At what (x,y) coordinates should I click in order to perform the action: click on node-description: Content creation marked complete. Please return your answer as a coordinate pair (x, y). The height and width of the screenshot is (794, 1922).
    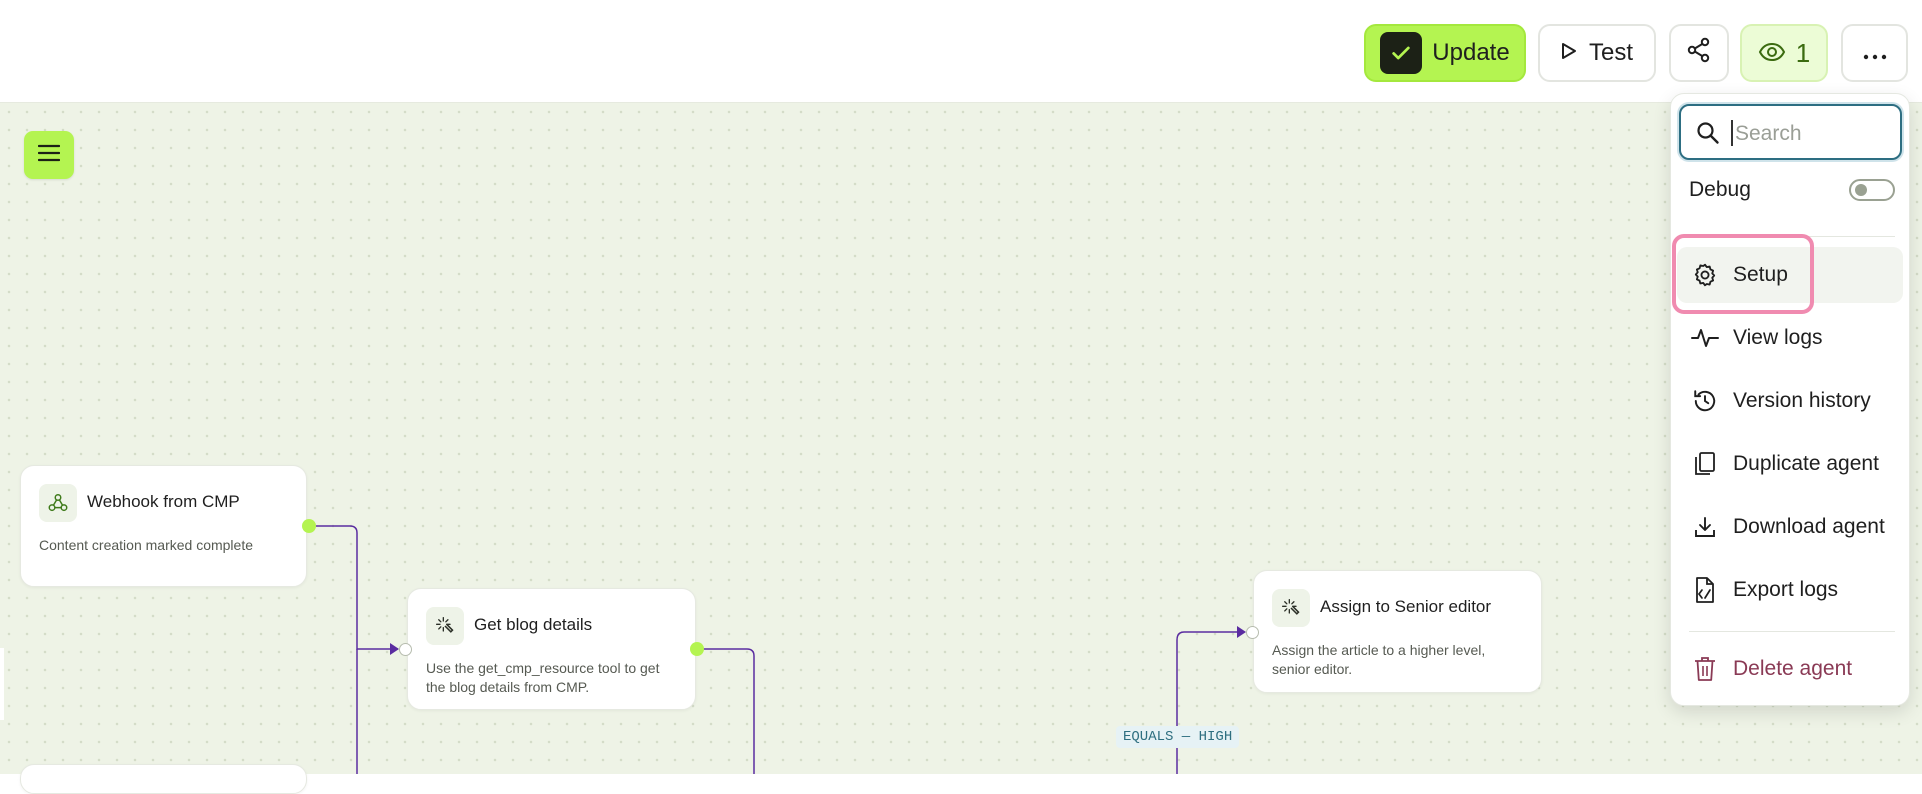
    Looking at the image, I should click on (146, 545).